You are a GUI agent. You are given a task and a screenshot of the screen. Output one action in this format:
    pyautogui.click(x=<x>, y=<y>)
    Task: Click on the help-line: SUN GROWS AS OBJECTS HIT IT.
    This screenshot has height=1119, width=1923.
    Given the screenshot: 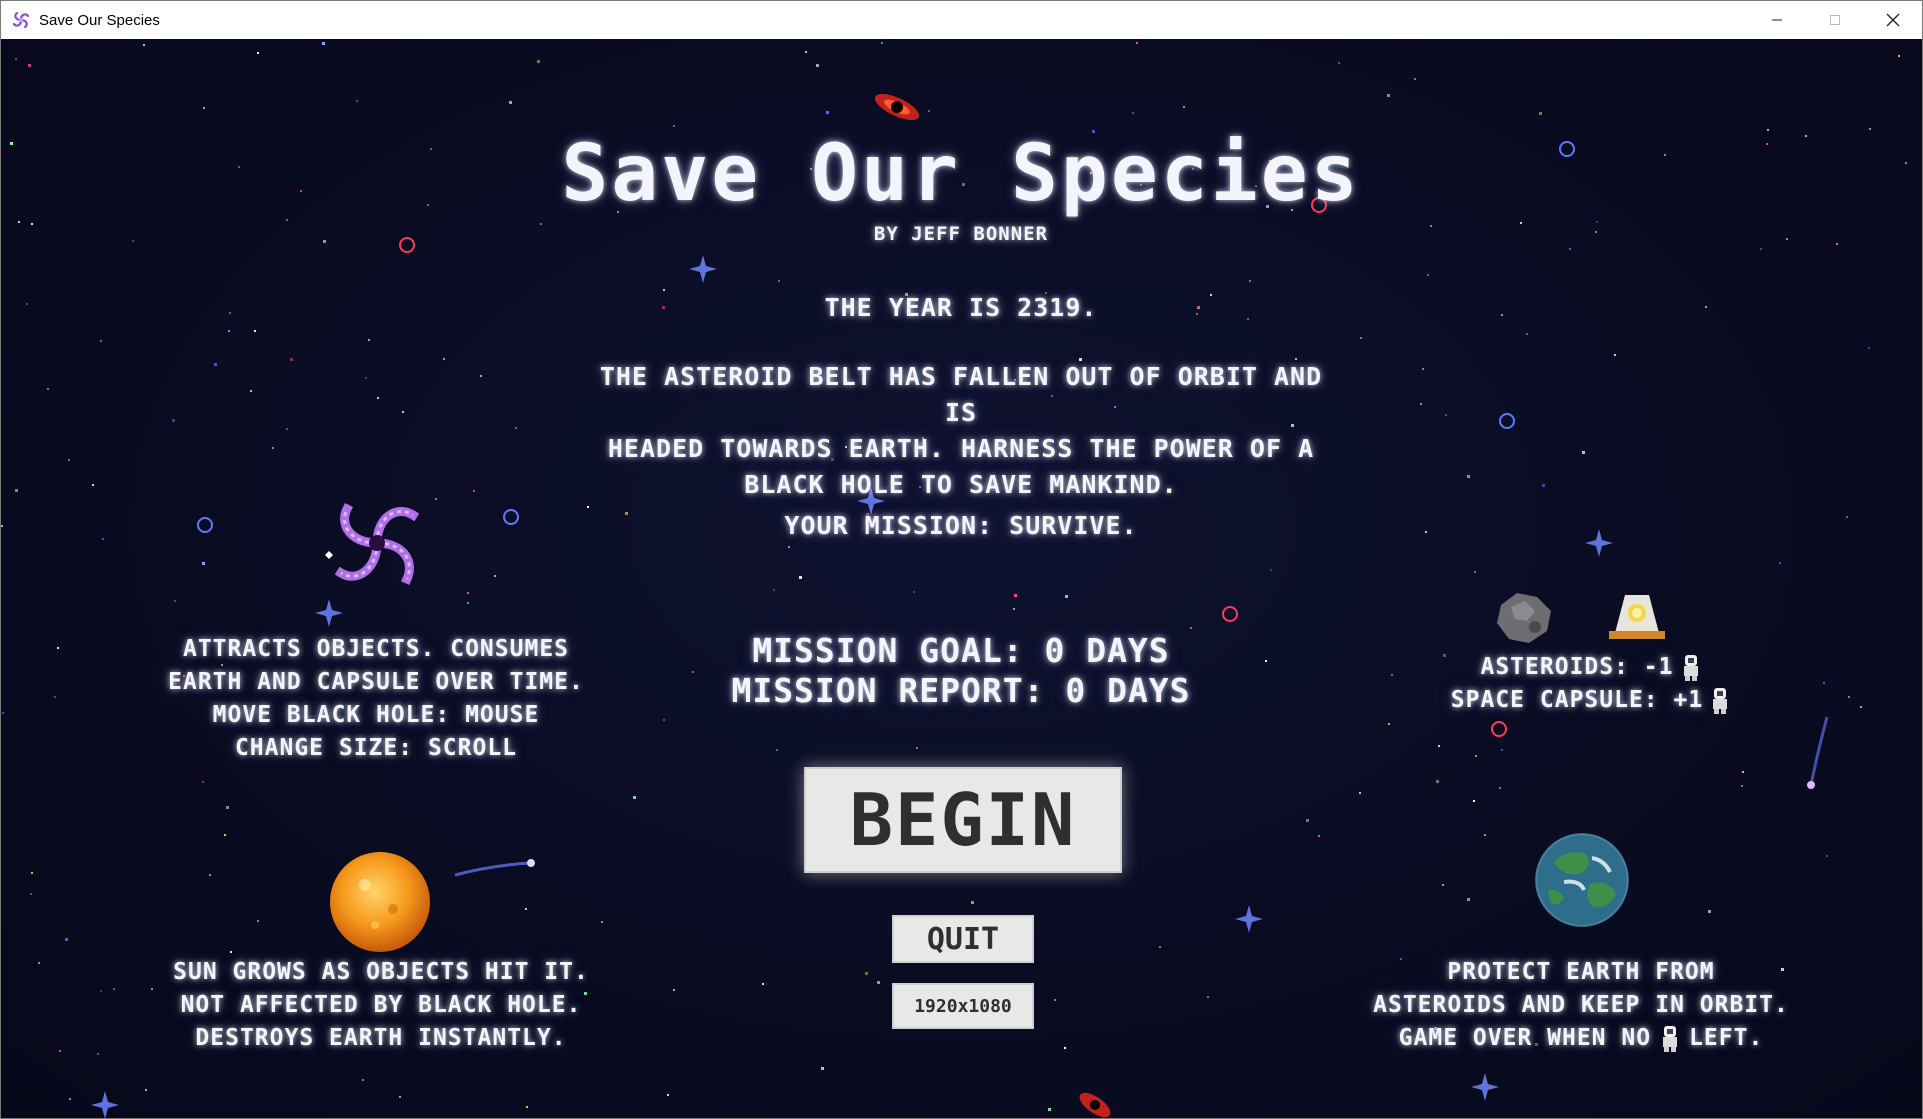 What is the action you would take?
    pyautogui.click(x=381, y=972)
    